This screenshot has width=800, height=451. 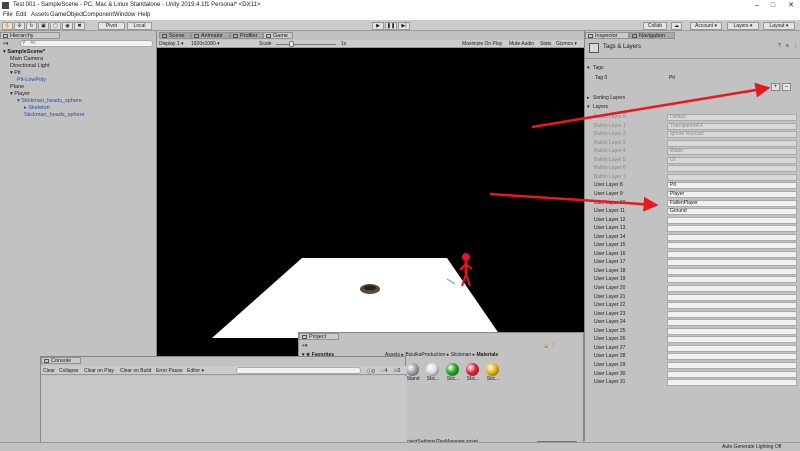 What do you see at coordinates (31, 80) in the screenshot?
I see `hierarchy-item: Pit-LowPoly` at bounding box center [31, 80].